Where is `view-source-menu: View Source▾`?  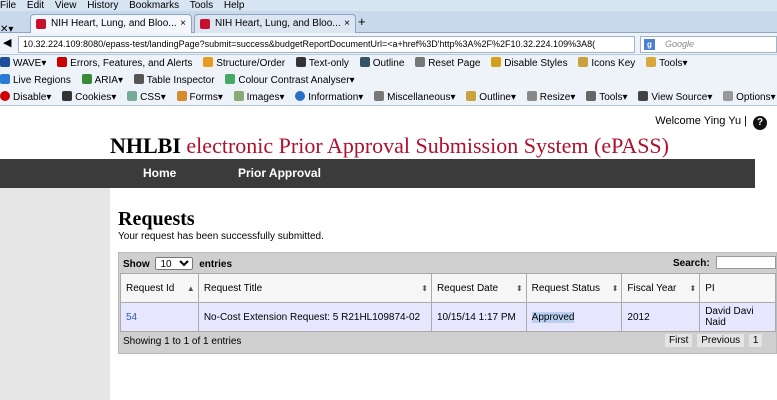
view-source-menu: View Source▾ is located at coordinates (675, 97).